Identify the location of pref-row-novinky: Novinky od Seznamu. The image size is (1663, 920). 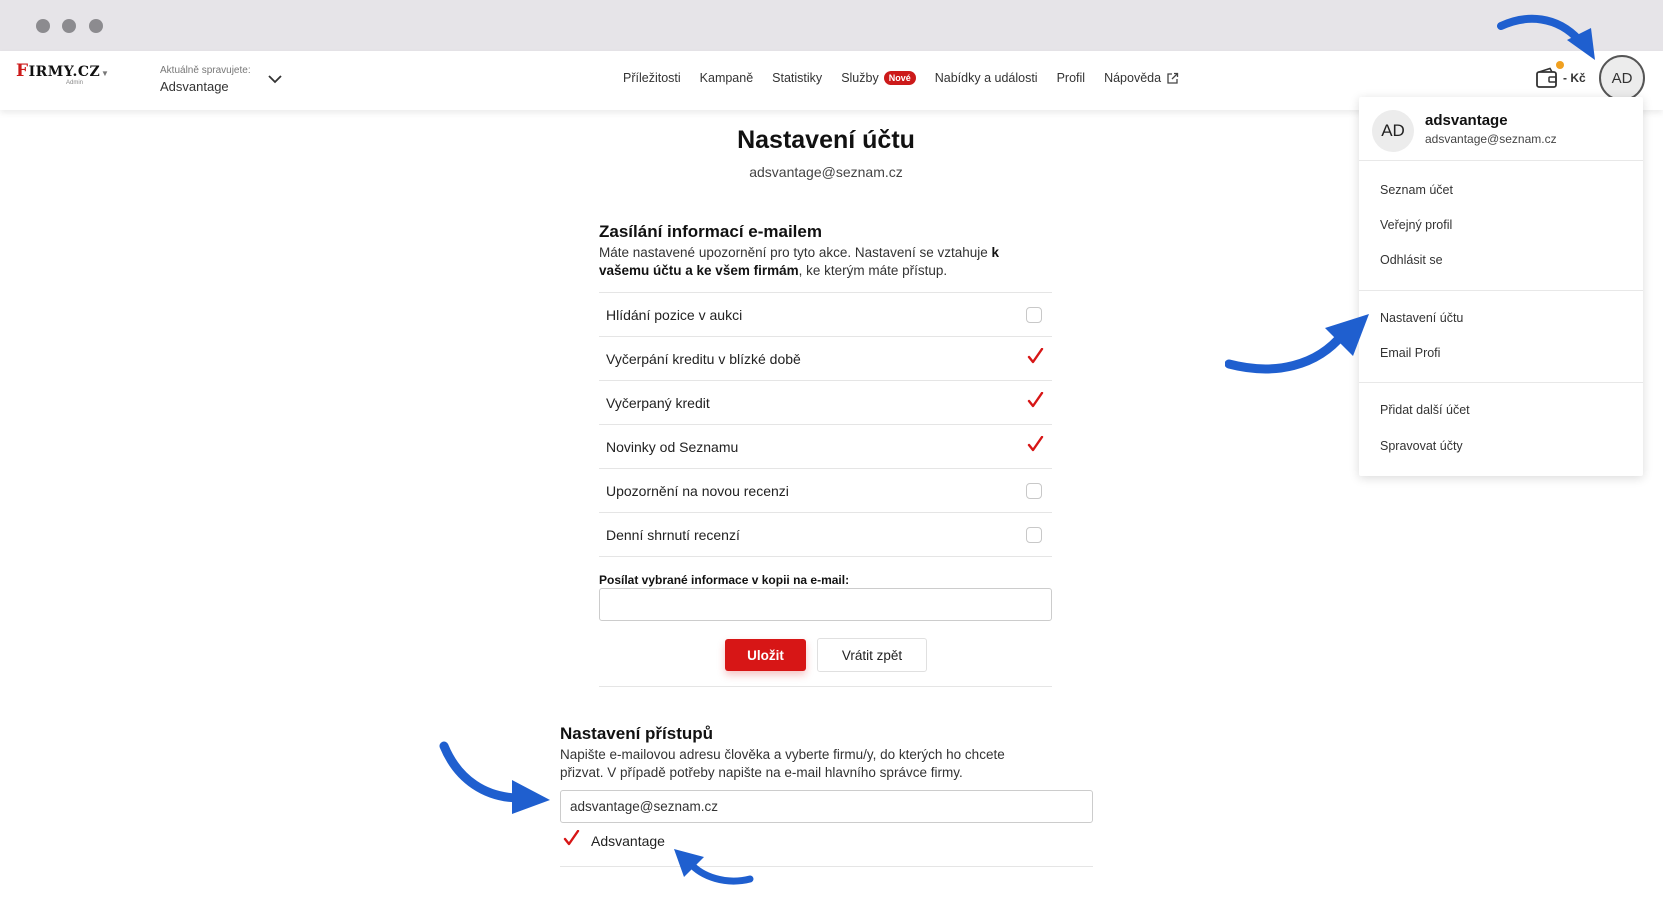
(825, 447).